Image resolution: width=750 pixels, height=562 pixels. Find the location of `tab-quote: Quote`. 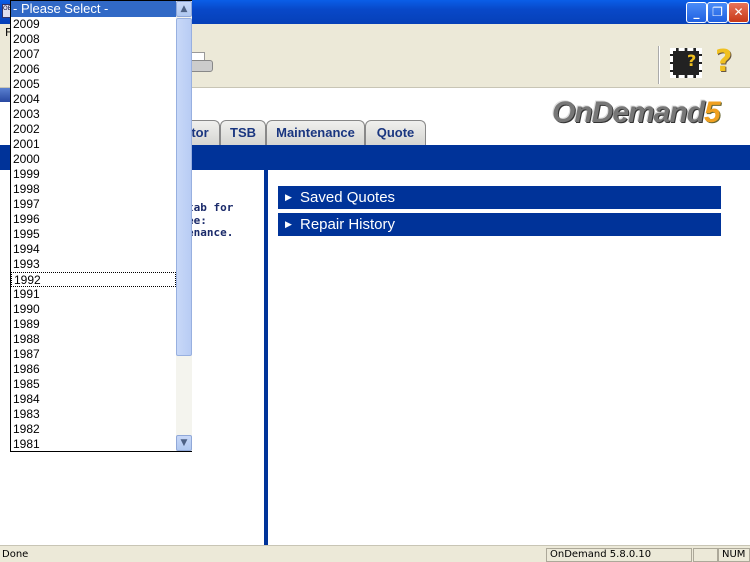

tab-quote: Quote is located at coordinates (395, 133).